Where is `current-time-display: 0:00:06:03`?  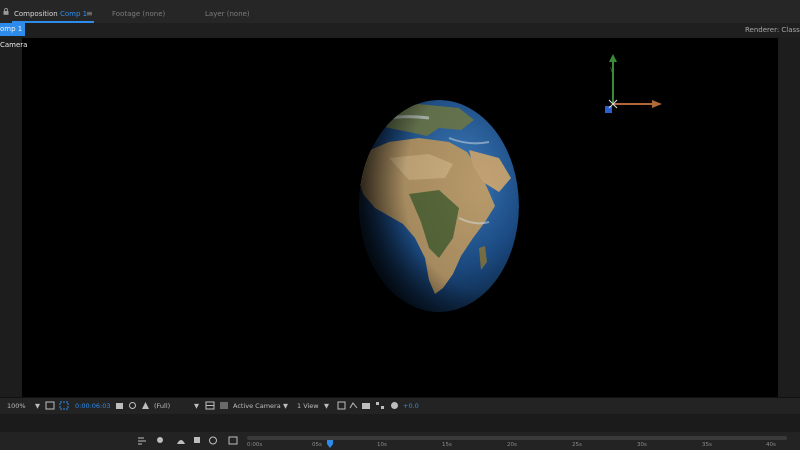 current-time-display: 0:00:06:03 is located at coordinates (93, 406).